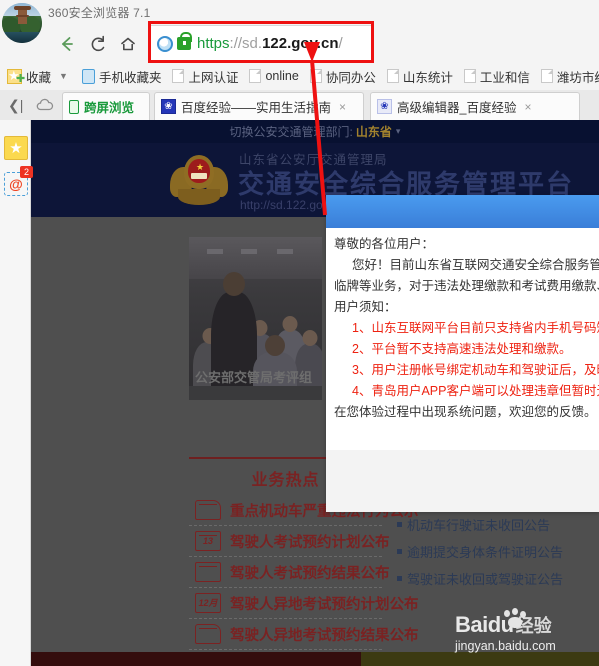  I want to click on bookmark-label: 工业和信, so click(504, 77).